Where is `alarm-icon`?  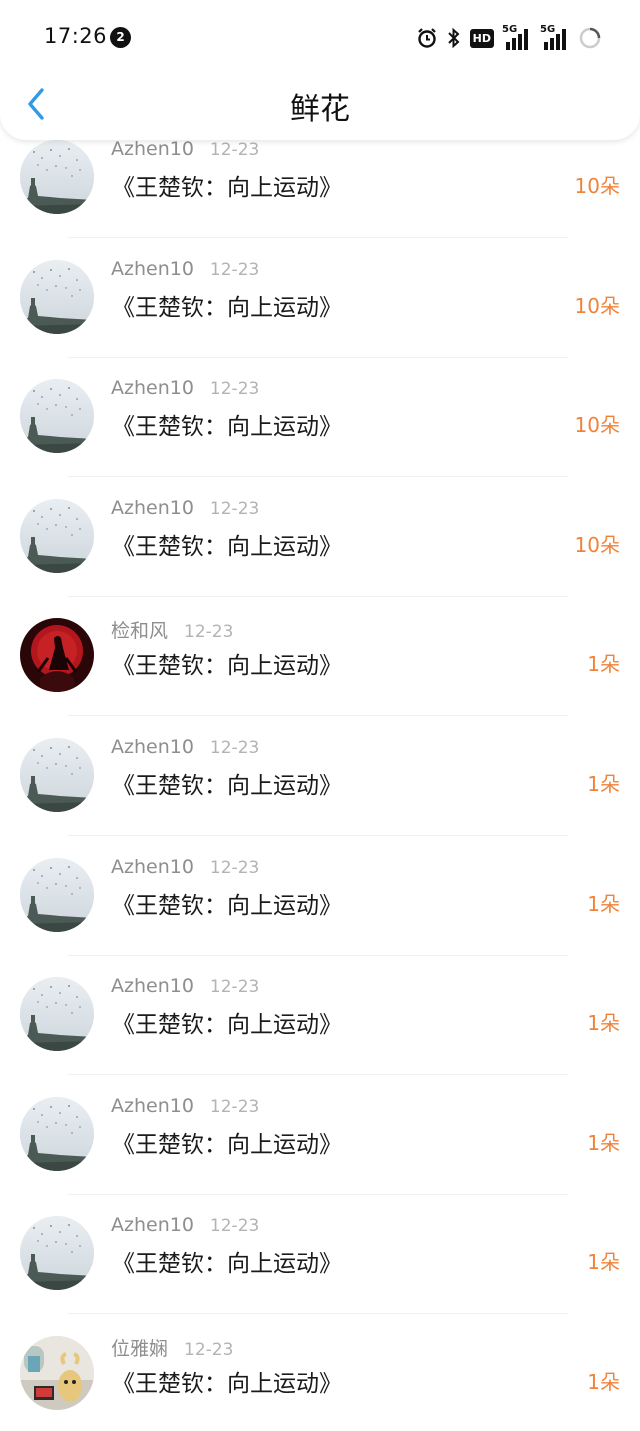
alarm-icon is located at coordinates (427, 38).